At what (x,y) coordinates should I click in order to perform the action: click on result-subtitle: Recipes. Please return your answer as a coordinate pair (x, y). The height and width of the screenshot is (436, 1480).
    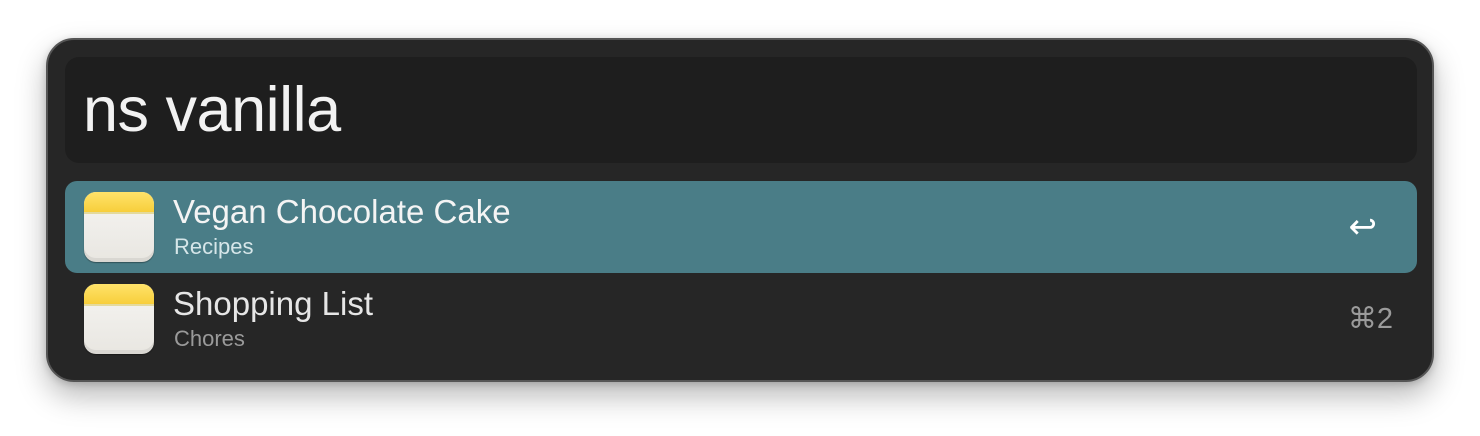
    Looking at the image, I should click on (214, 246).